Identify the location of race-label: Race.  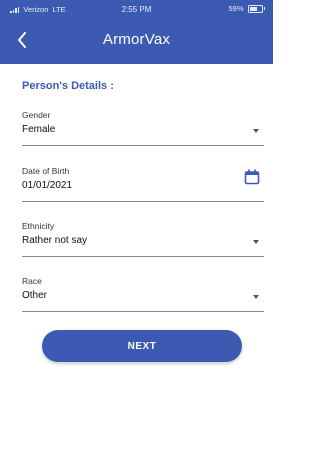
(32, 281).